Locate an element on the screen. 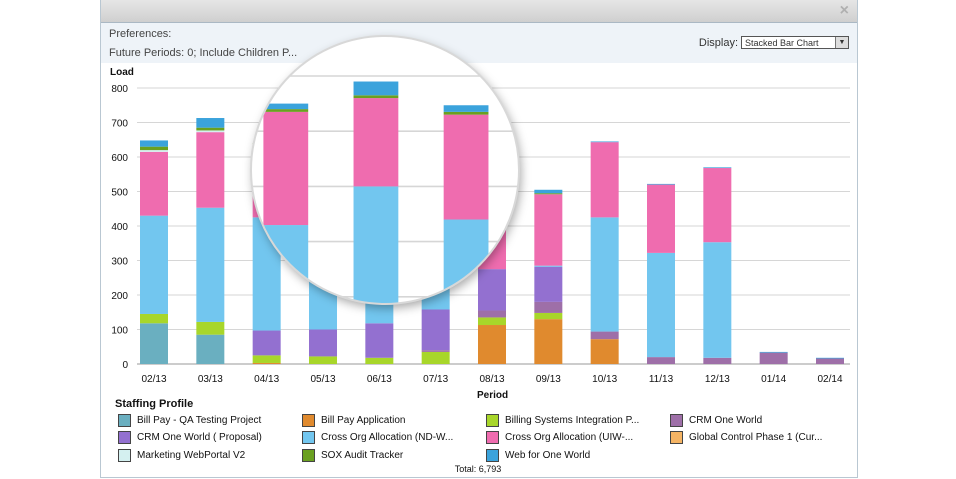  x-tick-label: 03/13 is located at coordinates (210, 379).